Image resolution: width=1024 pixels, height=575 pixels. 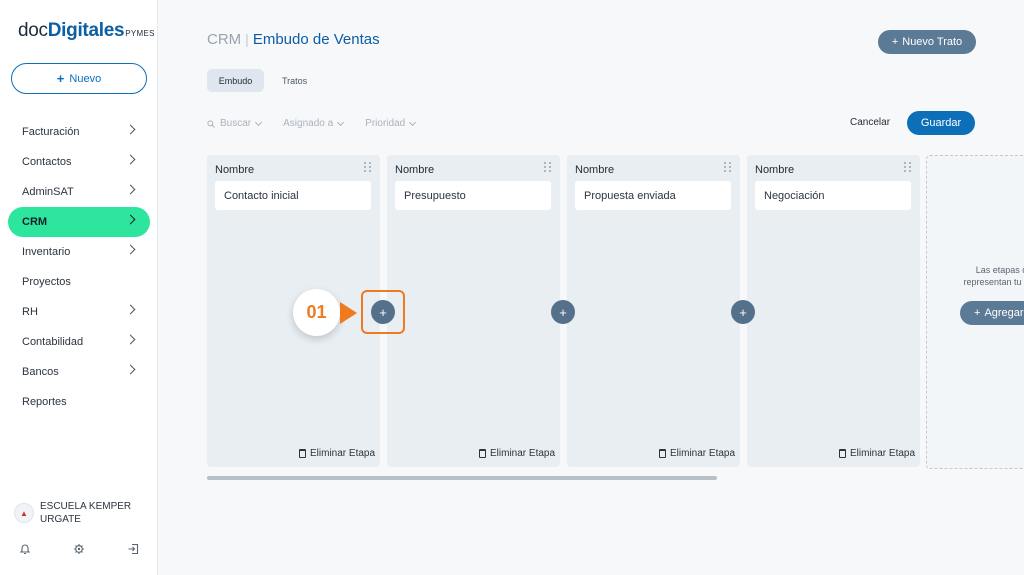 What do you see at coordinates (133, 550) in the screenshot?
I see `logout-icon` at bounding box center [133, 550].